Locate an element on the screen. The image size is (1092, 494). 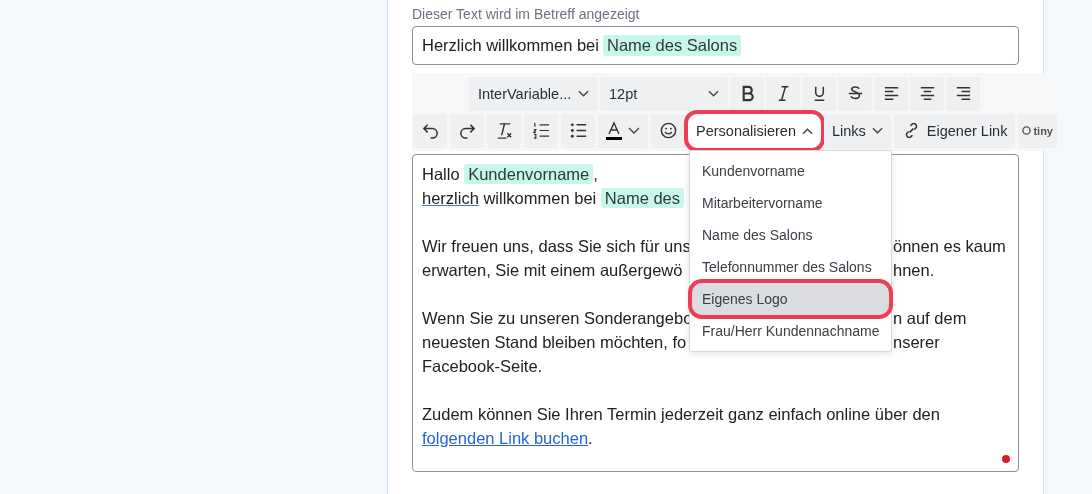
underline-button is located at coordinates (819, 93).